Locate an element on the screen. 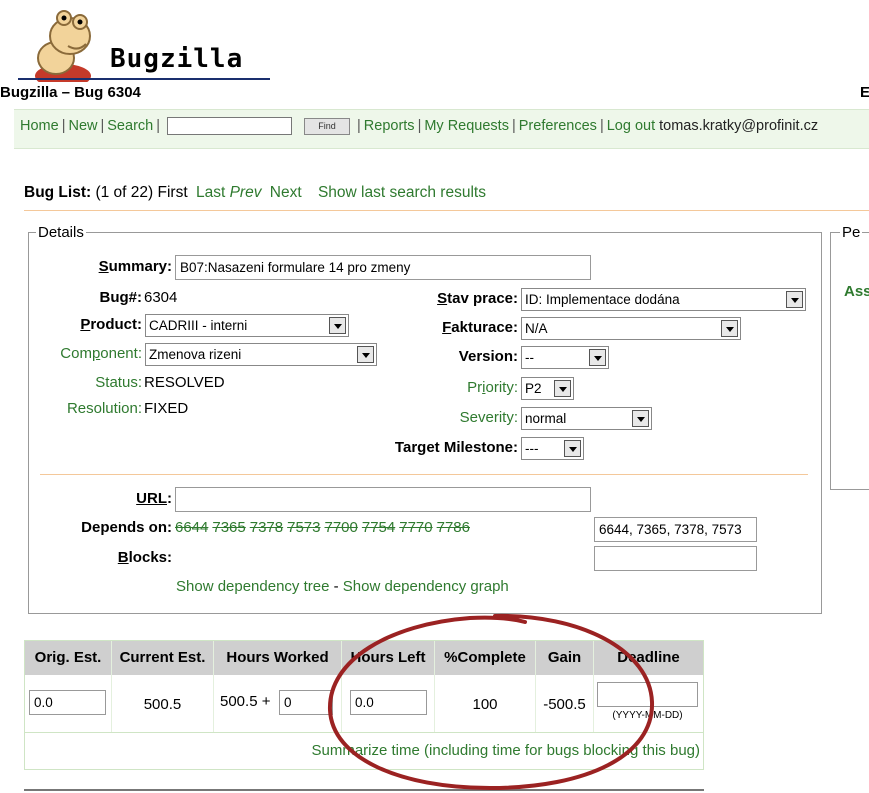 Image resolution: width=869 pixels, height=793 pixels. target-milestone-label: Target Milestone: is located at coordinates (456, 447).